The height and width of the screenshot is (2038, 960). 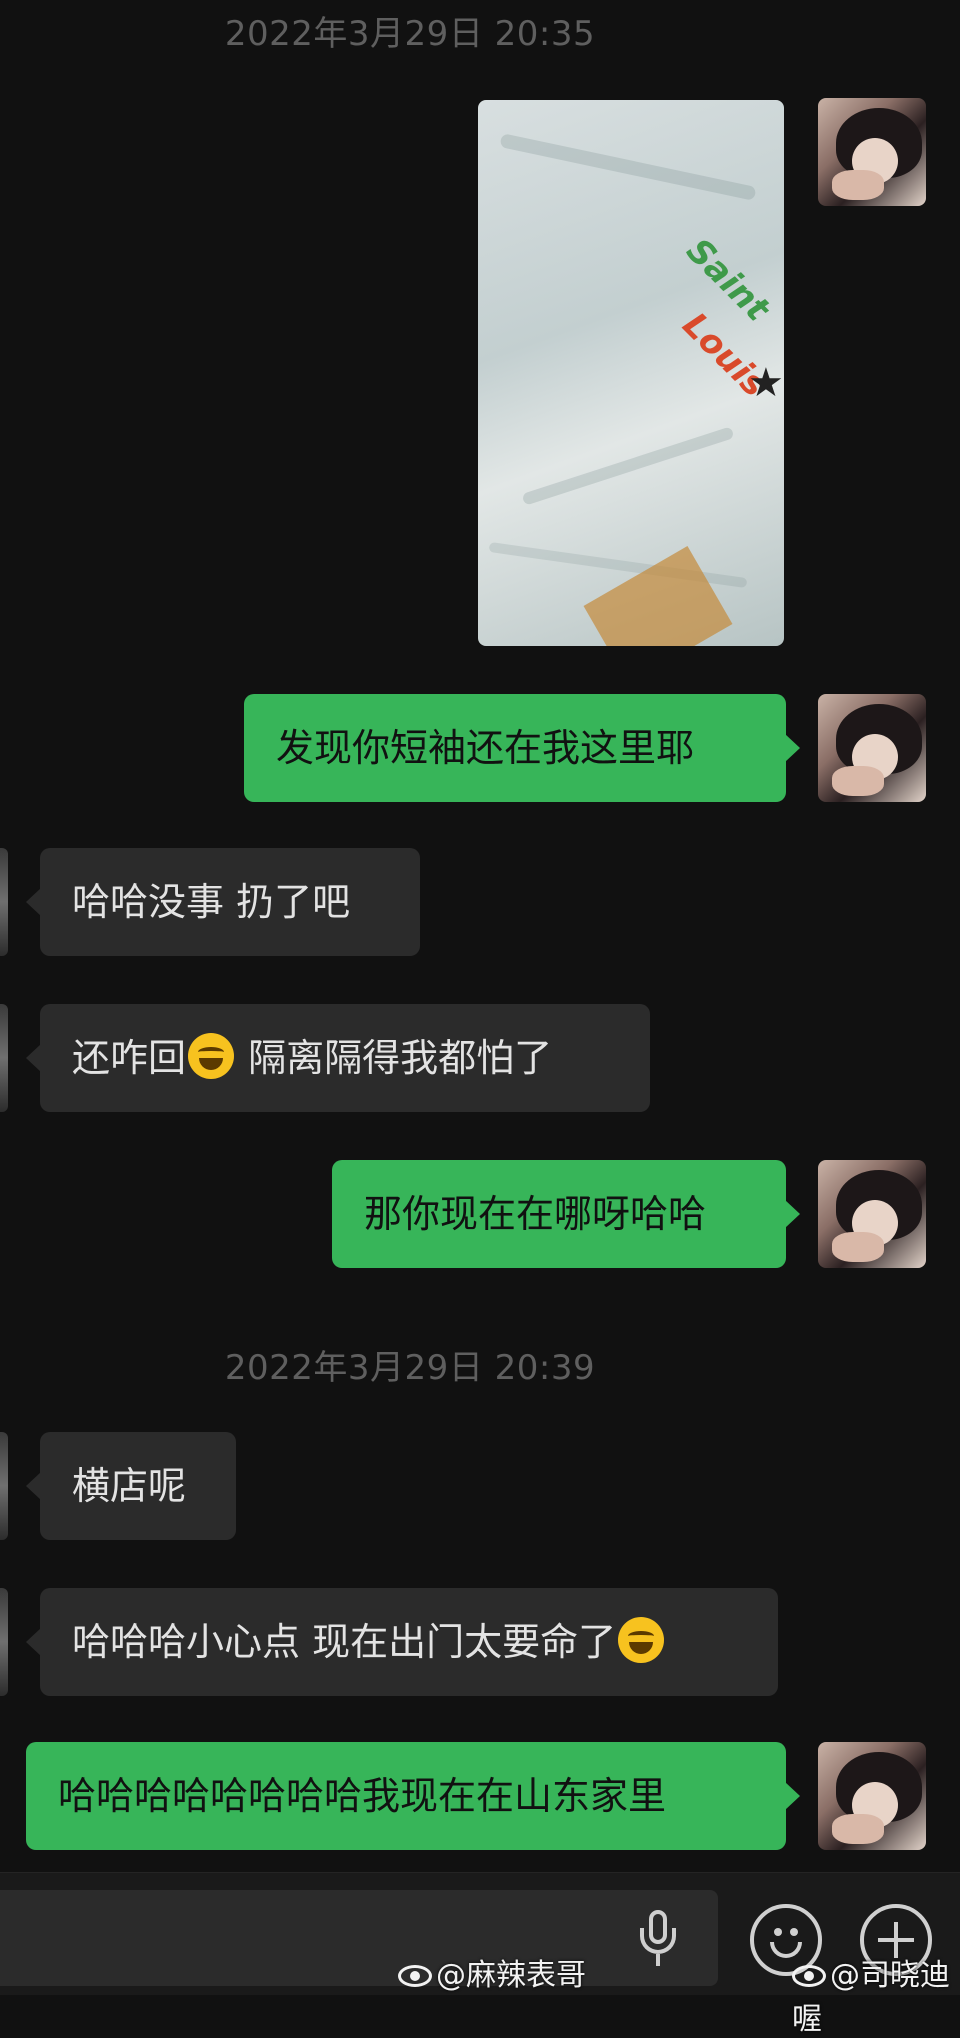 What do you see at coordinates (658, 1940) in the screenshot?
I see `microphone-icon` at bounding box center [658, 1940].